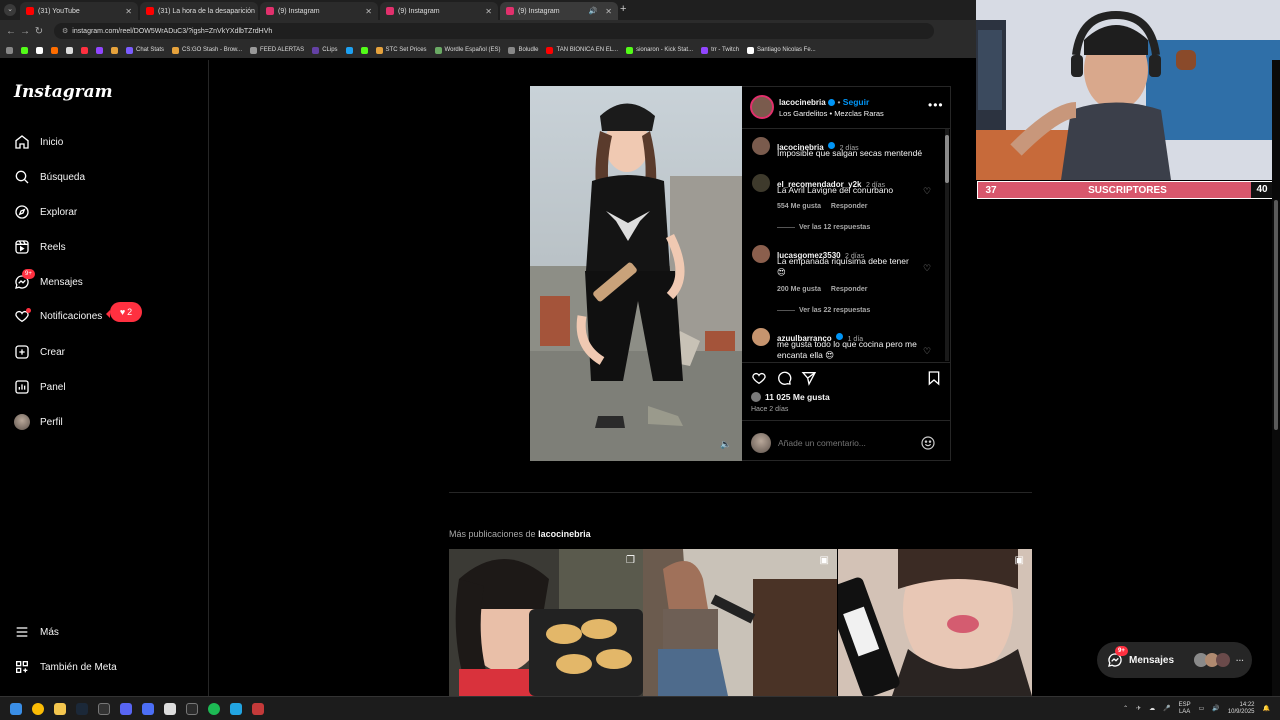 The height and width of the screenshot is (720, 1280). What do you see at coordinates (947, 159) in the screenshot?
I see `comments-scroll-thumb` at bounding box center [947, 159].